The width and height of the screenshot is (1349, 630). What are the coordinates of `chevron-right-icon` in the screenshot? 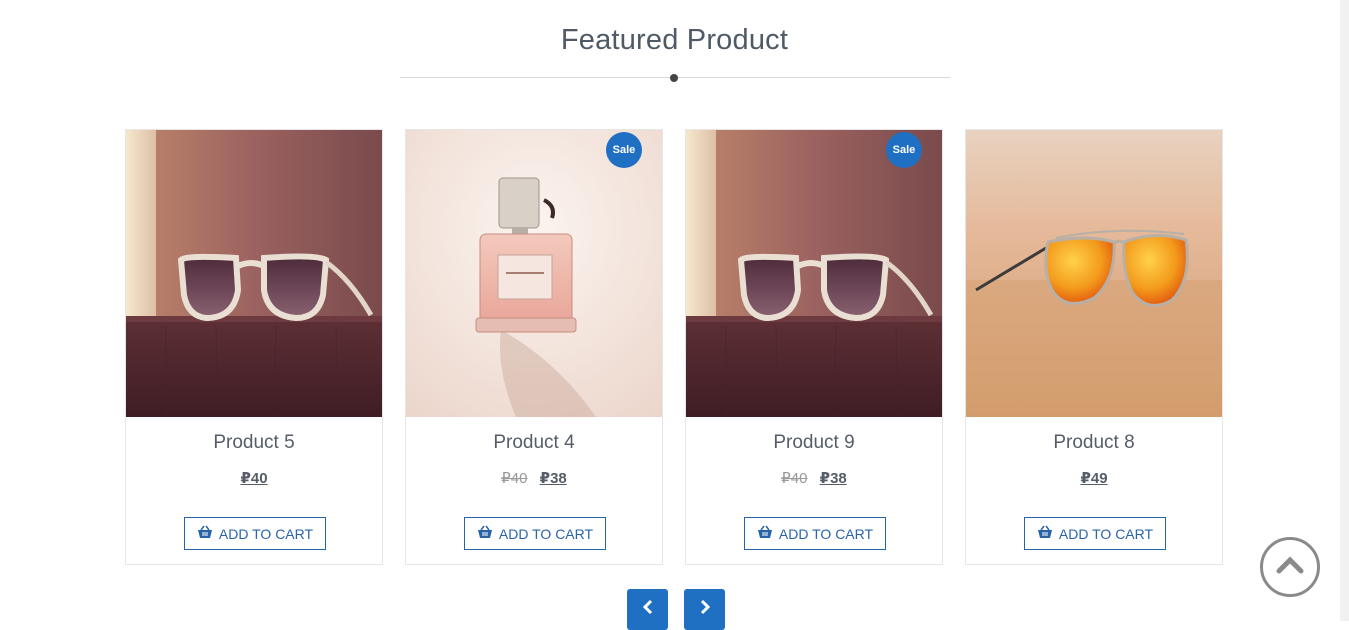 It's located at (705, 609).